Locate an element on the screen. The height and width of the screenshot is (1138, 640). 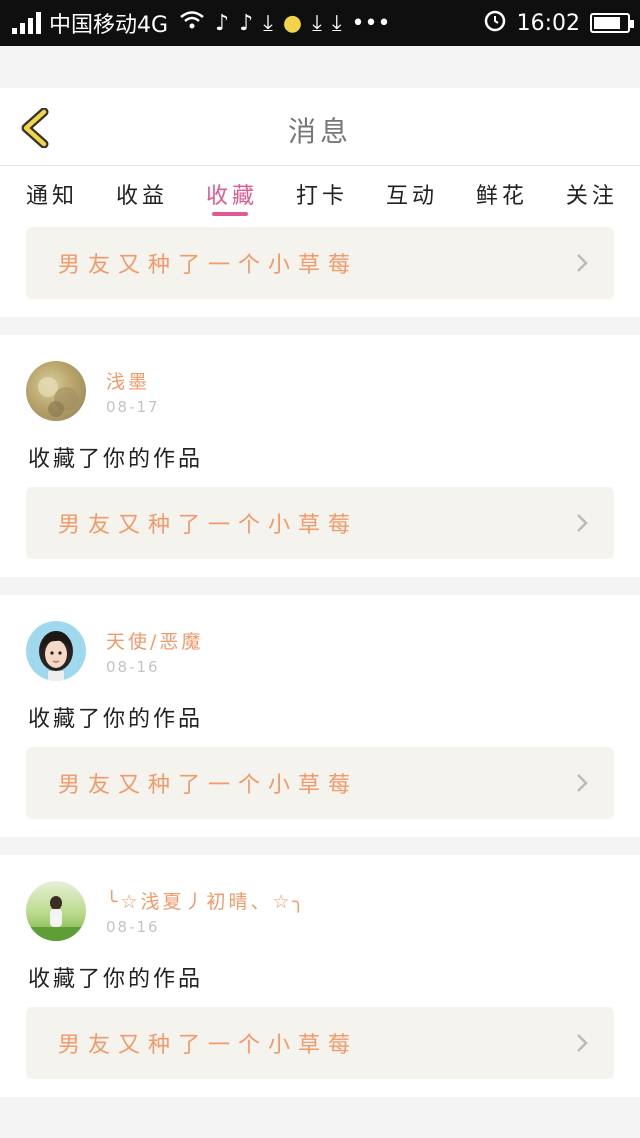
username: ╰☆浅夏丿初晴、☆╮ is located at coordinates (206, 900).